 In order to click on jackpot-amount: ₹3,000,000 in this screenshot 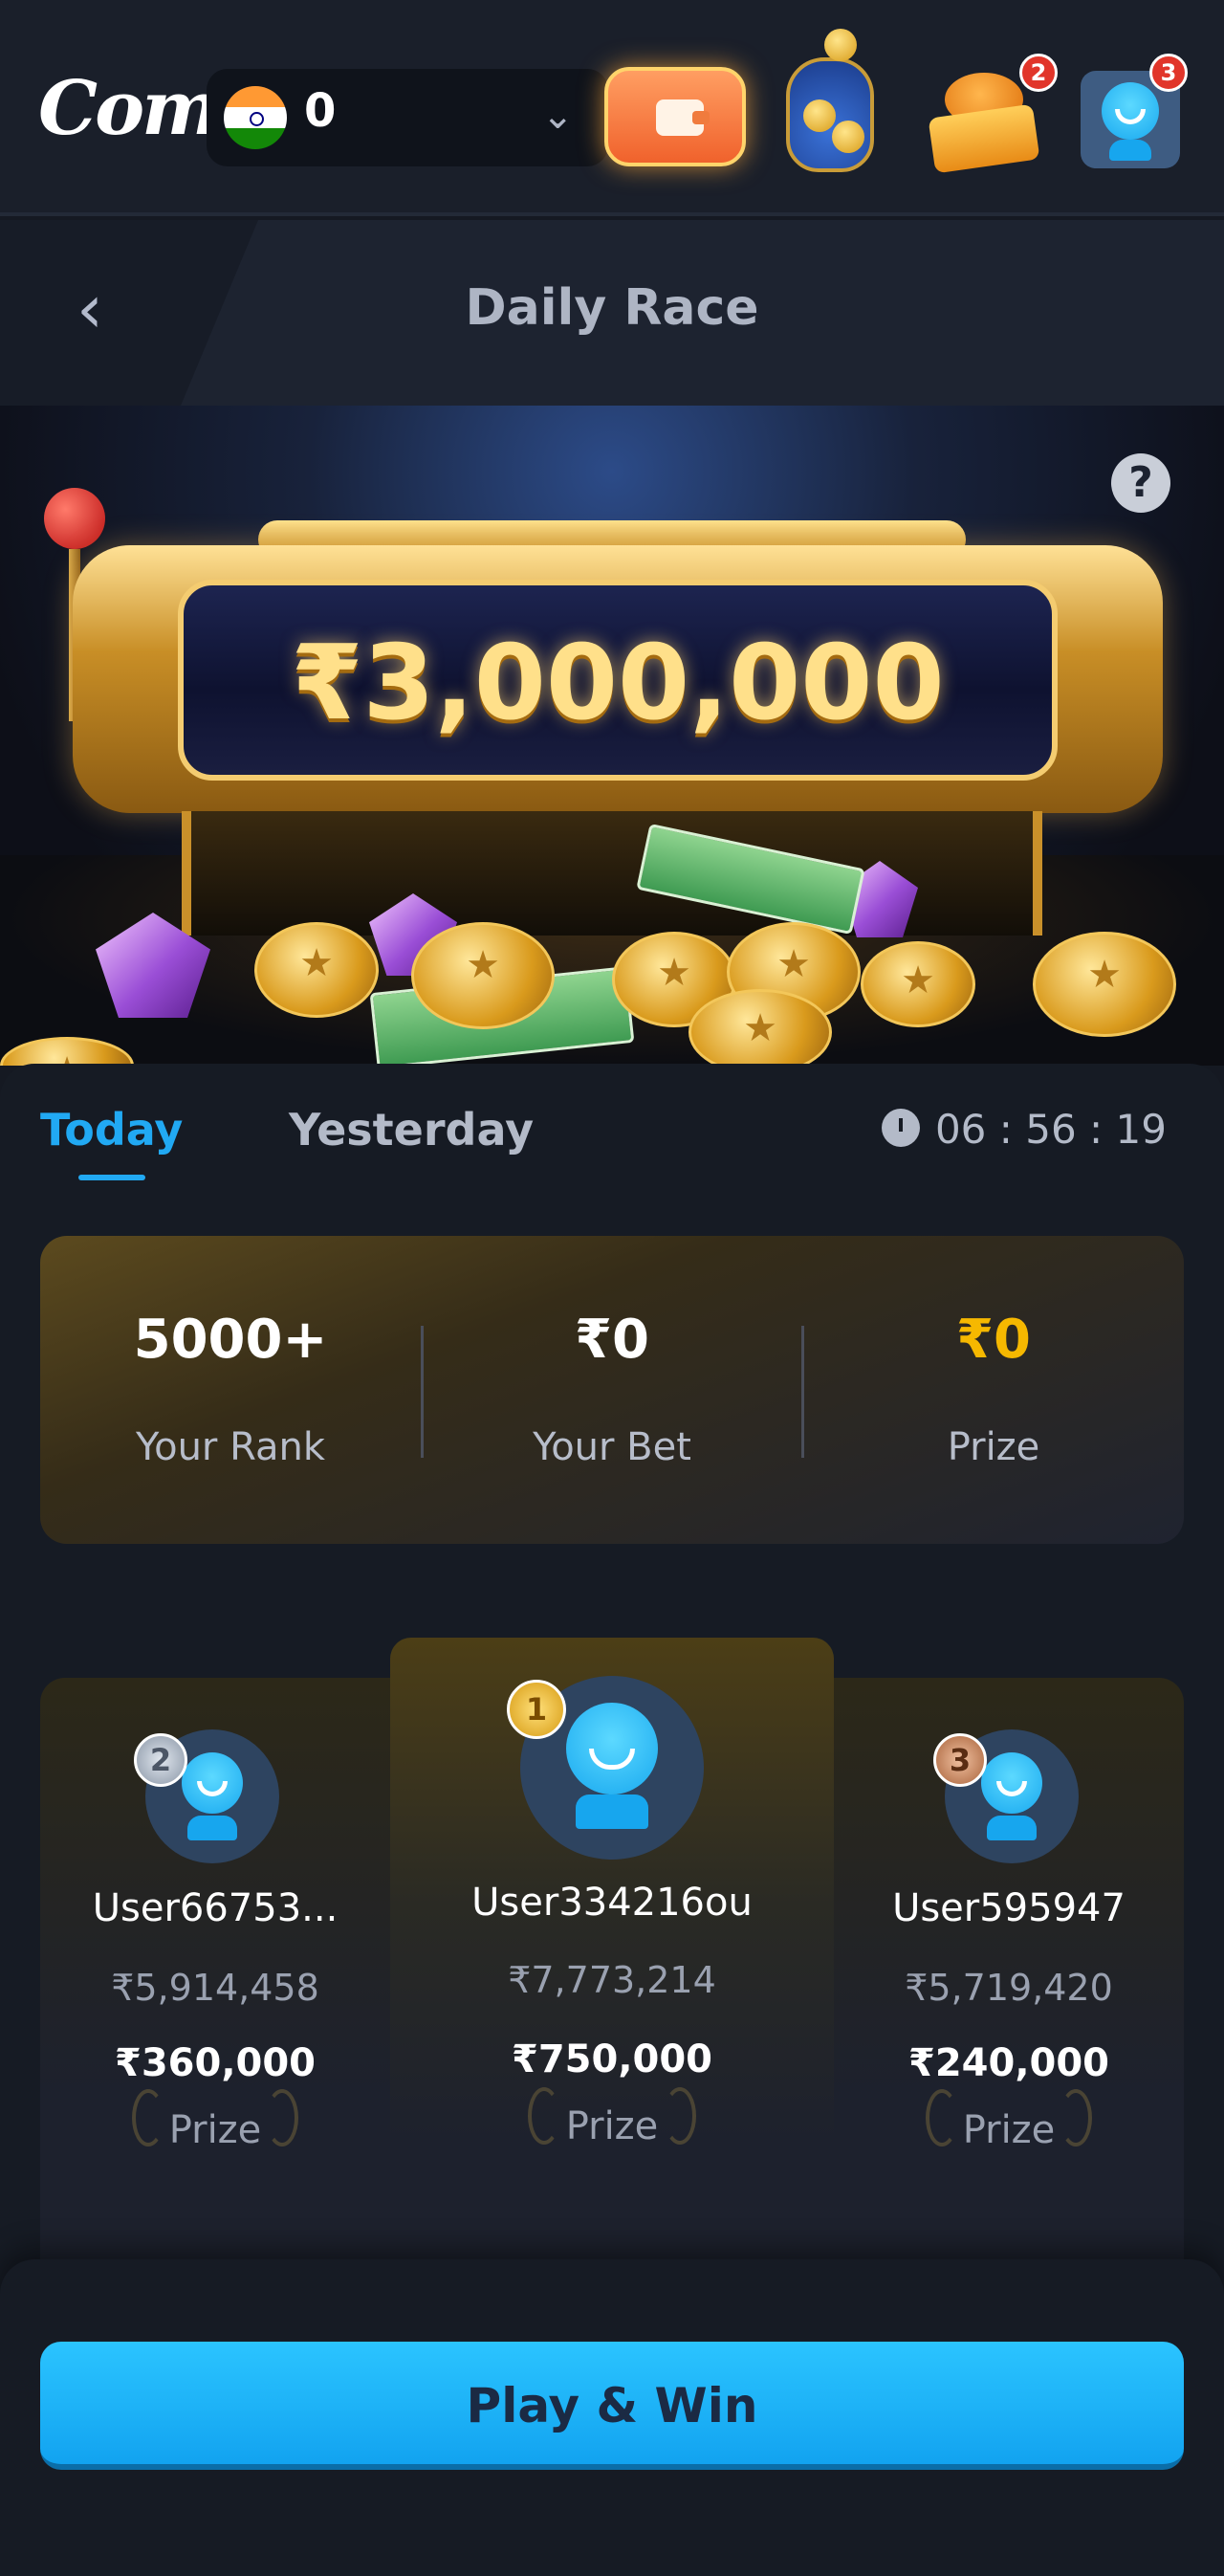, I will do `click(618, 683)`.